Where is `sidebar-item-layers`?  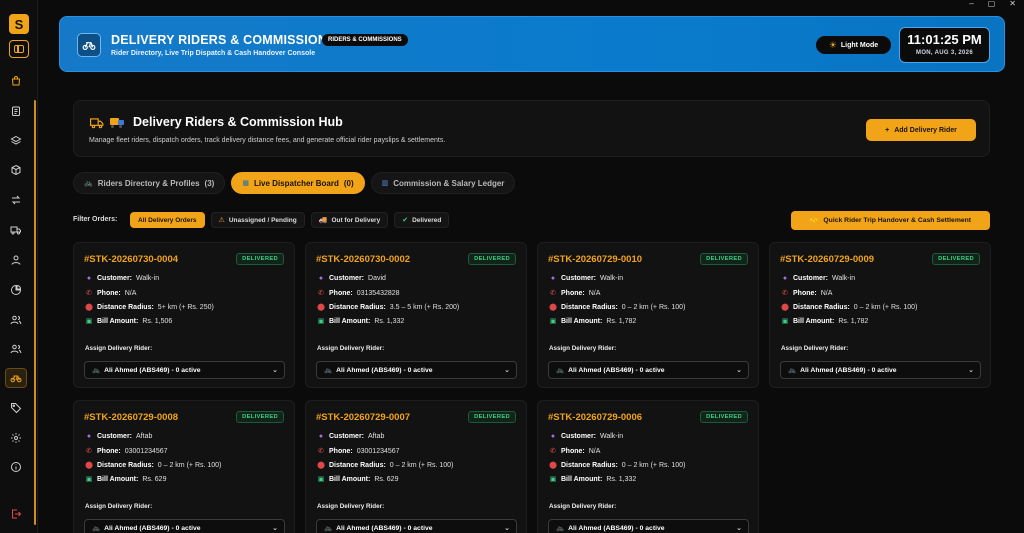
sidebar-item-layers is located at coordinates (16, 141).